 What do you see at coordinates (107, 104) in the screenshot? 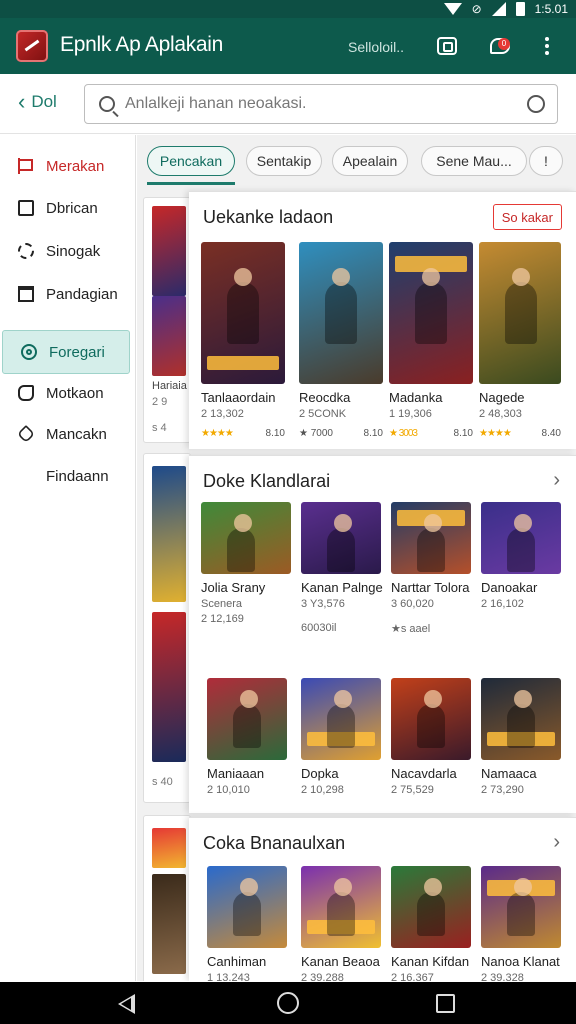
I see `search-icon` at bounding box center [107, 104].